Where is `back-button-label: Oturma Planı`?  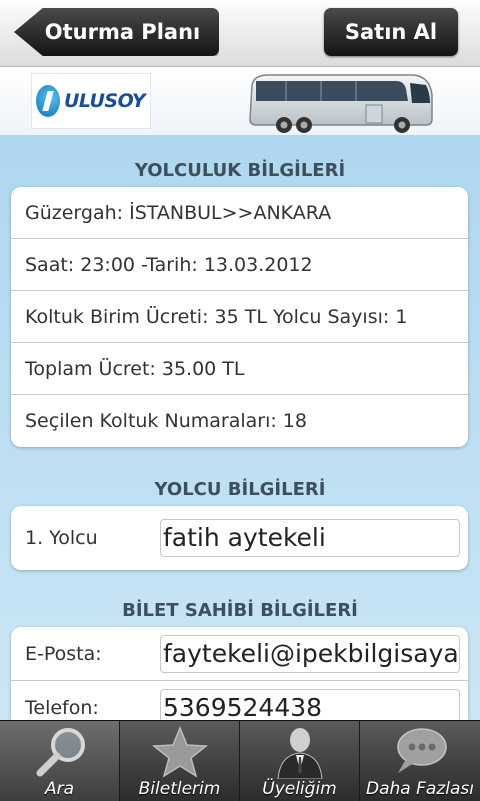 back-button-label: Oturma Planı is located at coordinates (122, 32).